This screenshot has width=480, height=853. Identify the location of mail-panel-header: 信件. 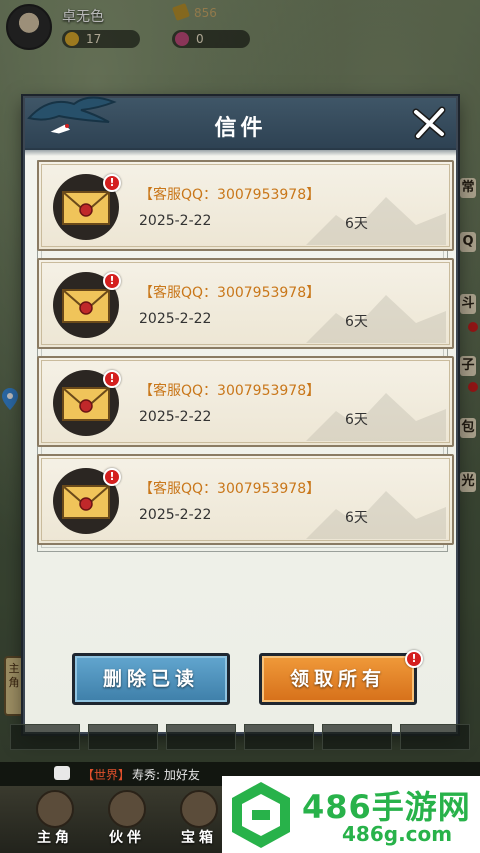
(240, 126).